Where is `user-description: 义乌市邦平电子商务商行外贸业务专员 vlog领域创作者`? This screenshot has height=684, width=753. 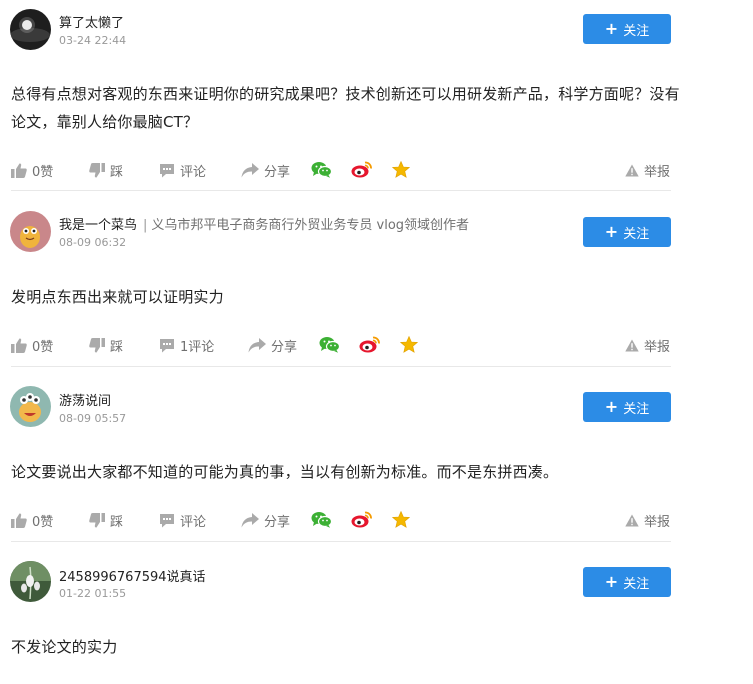 user-description: 义乌市邦平电子商务商行外贸业务专员 vlog领域创作者 is located at coordinates (310, 225).